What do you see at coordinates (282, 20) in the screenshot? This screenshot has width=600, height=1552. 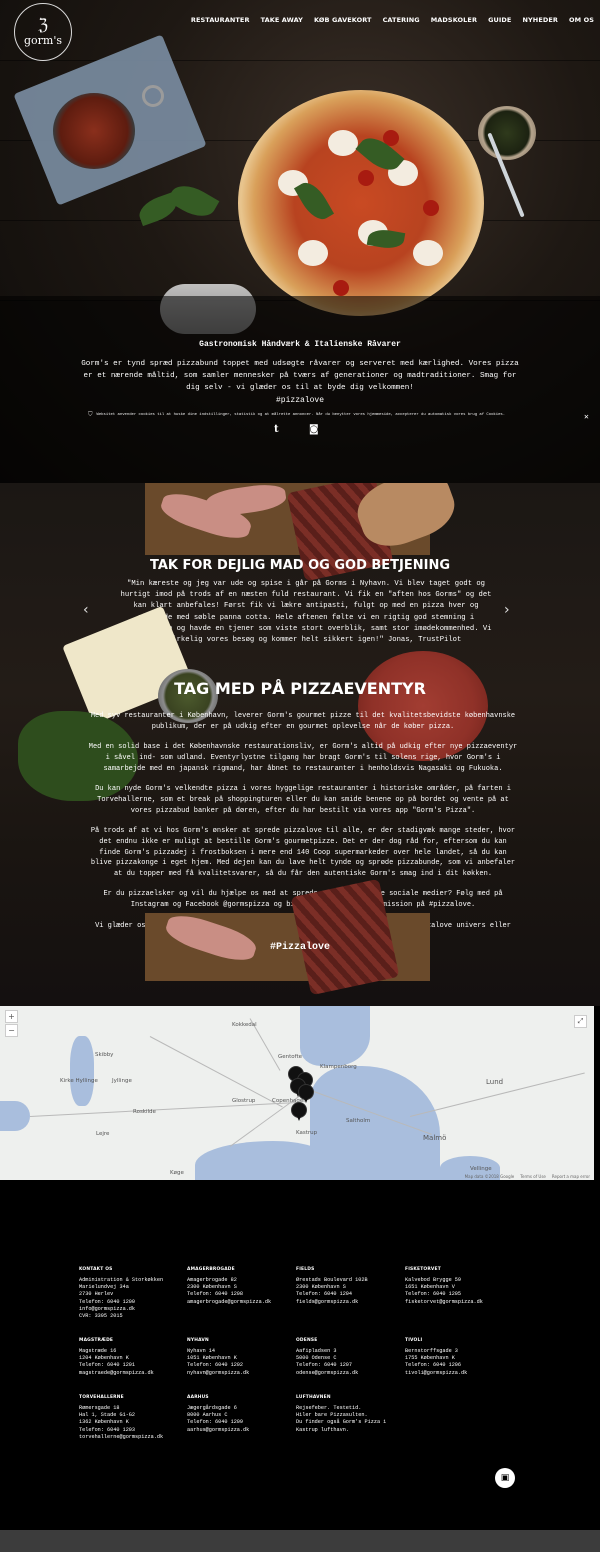 I see `nav-item-take-away: TAKE AWAY` at bounding box center [282, 20].